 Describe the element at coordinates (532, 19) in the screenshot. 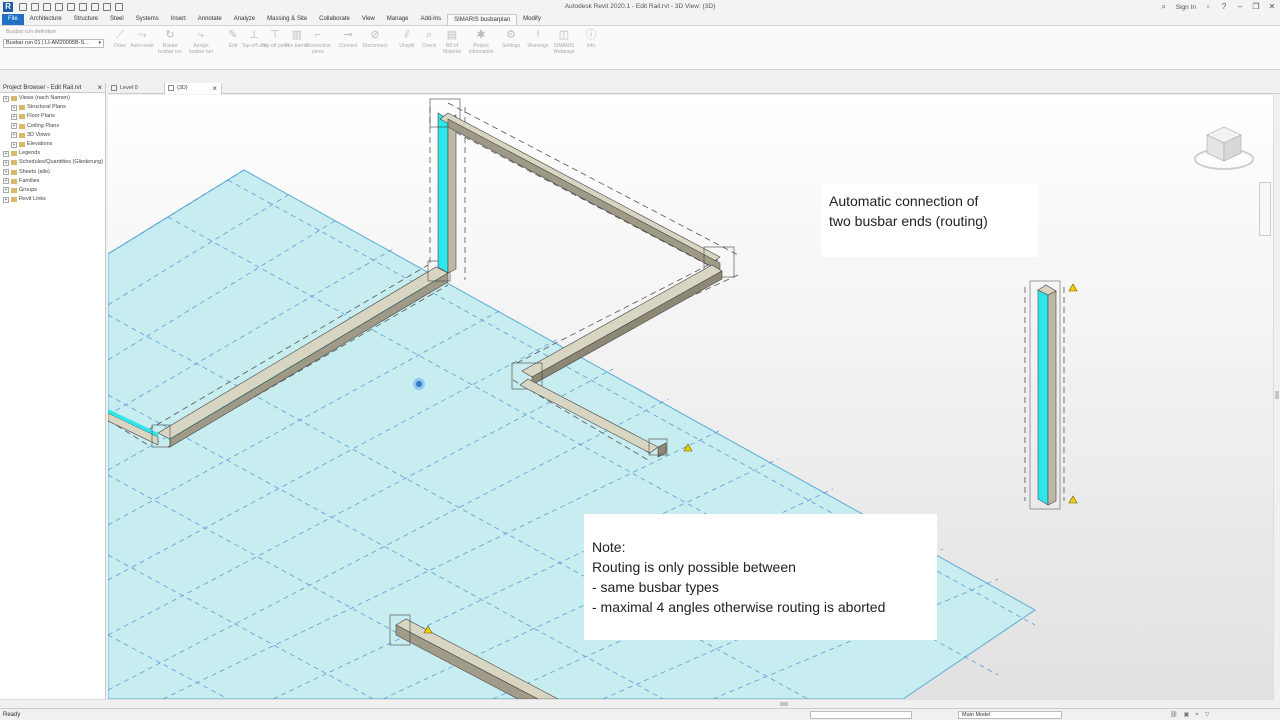

I see `ribbon-tab: Modify` at that location.